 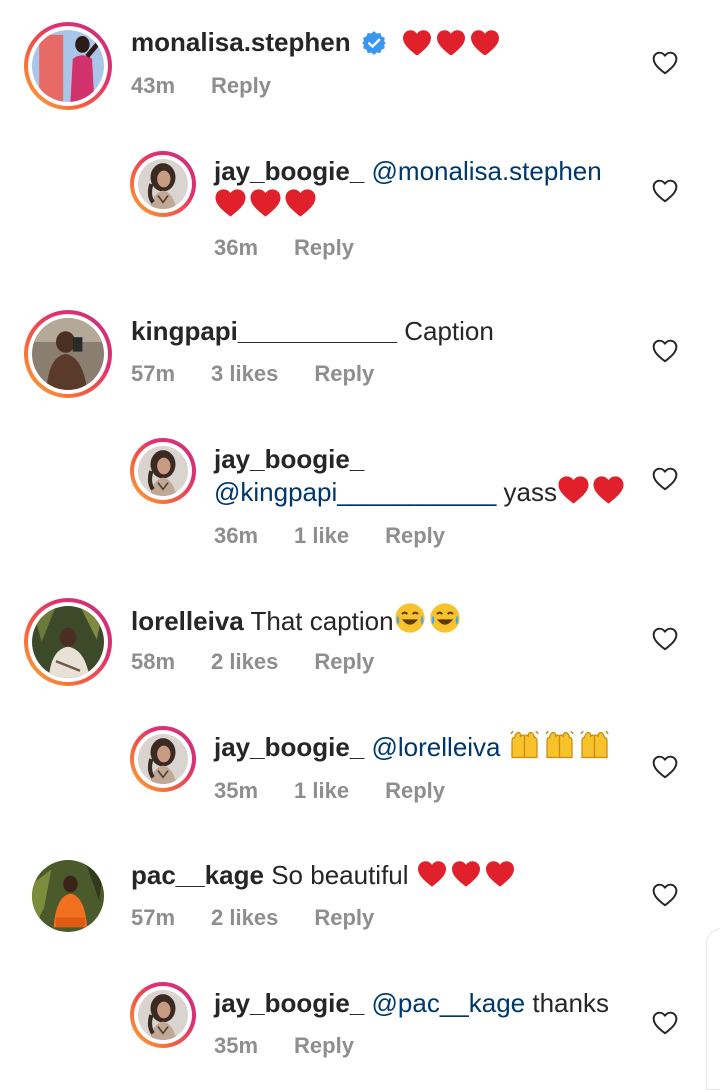 What do you see at coordinates (560, 749) in the screenshot?
I see `raising-hands-emoji` at bounding box center [560, 749].